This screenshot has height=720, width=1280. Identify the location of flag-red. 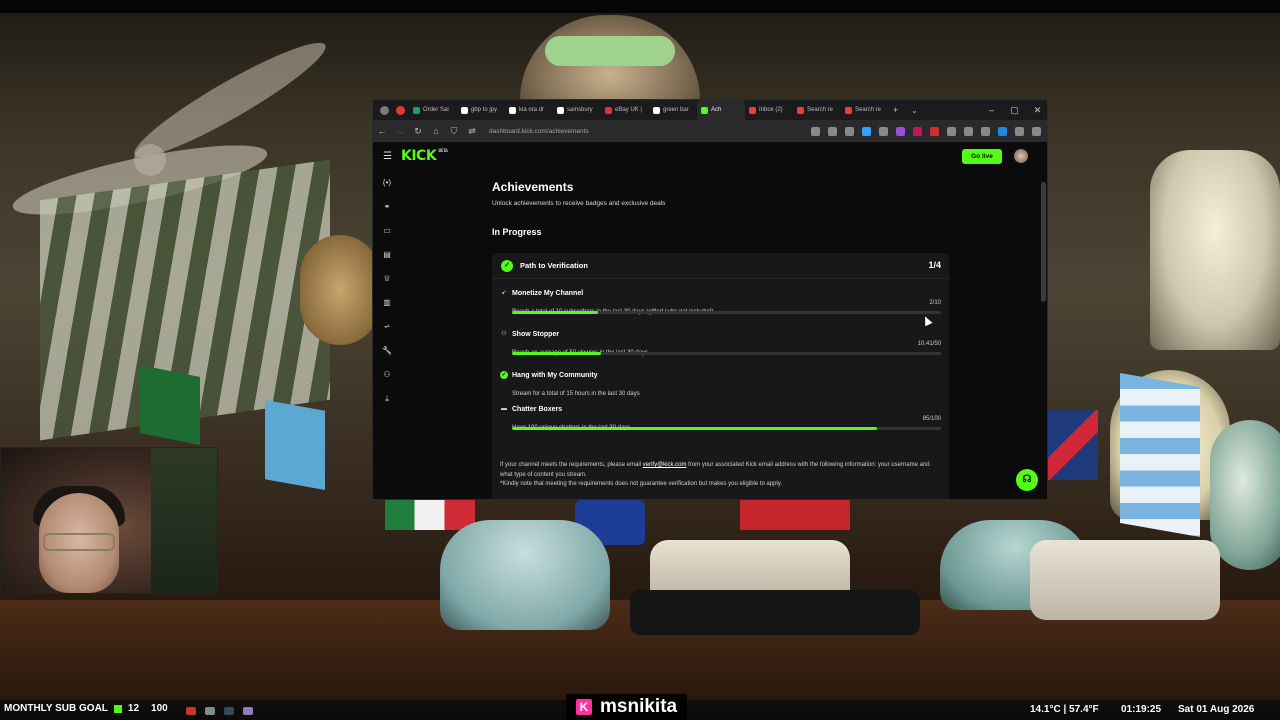
(795, 515).